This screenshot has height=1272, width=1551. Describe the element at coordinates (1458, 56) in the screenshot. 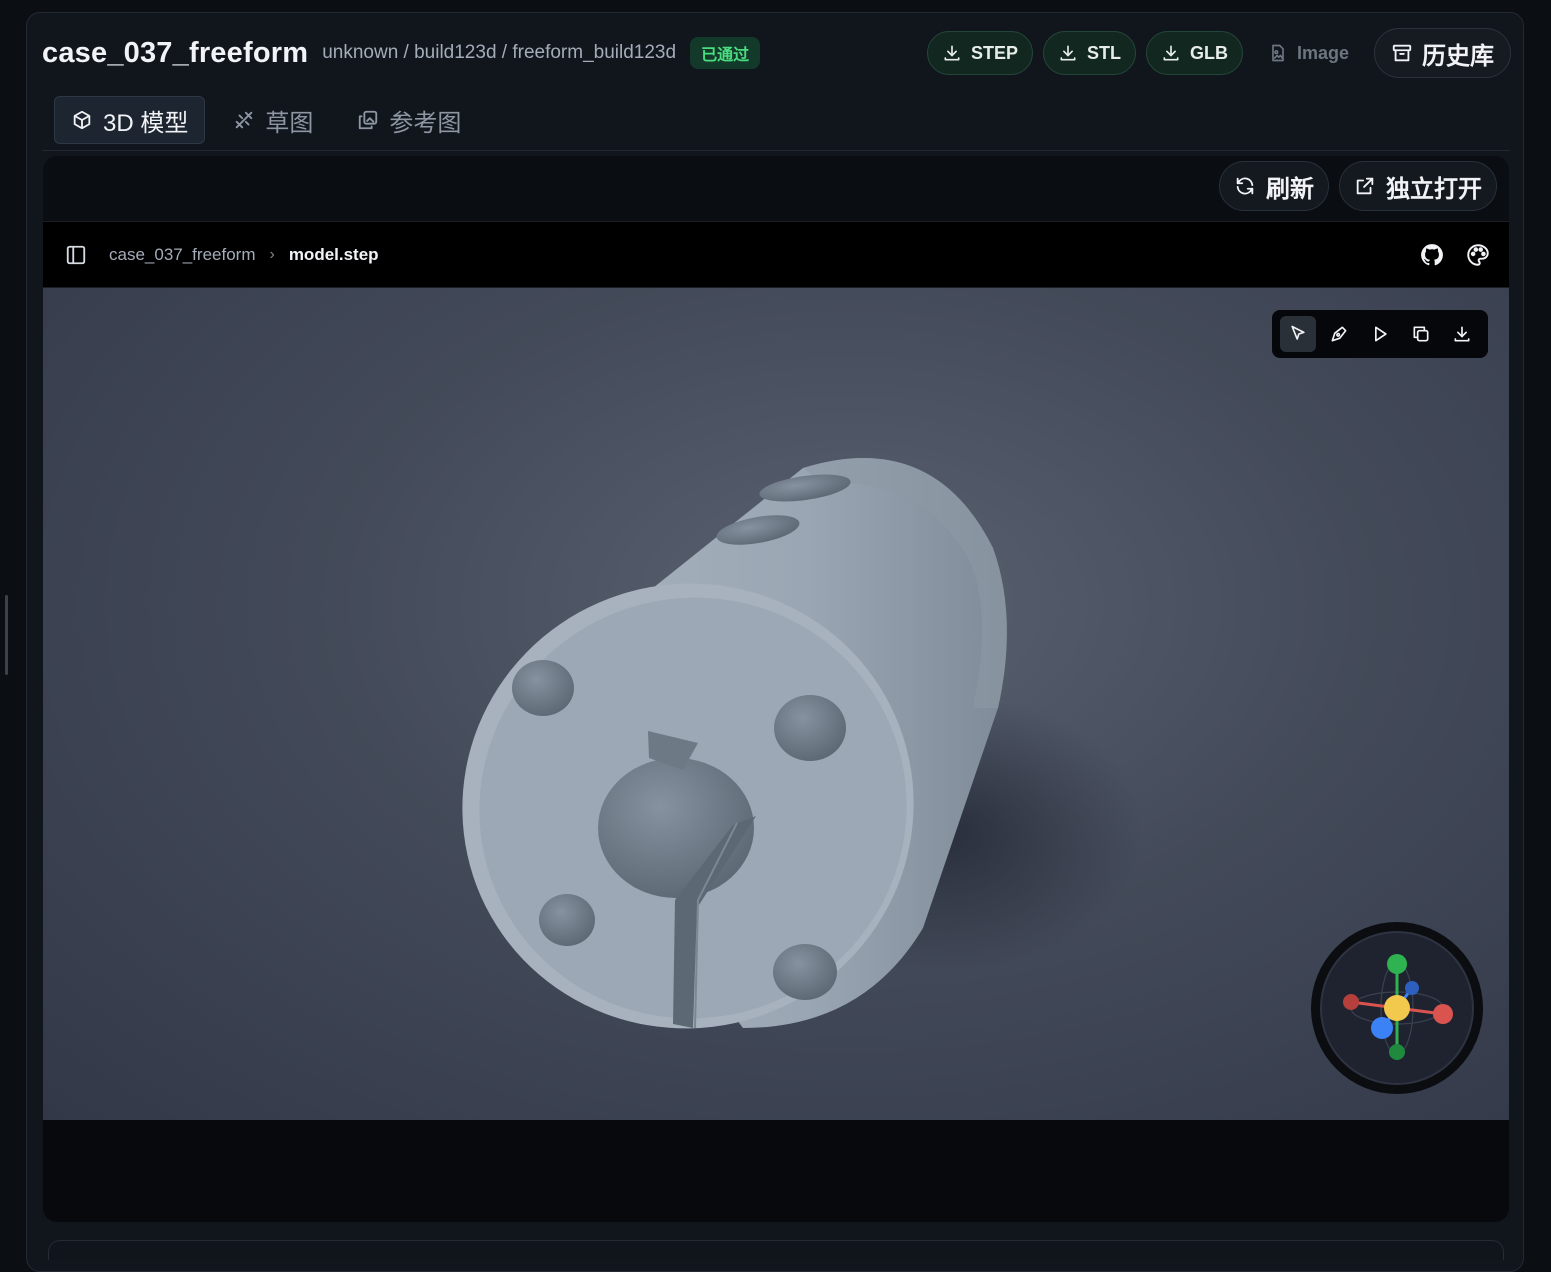

I see `history-label: 历史库` at that location.